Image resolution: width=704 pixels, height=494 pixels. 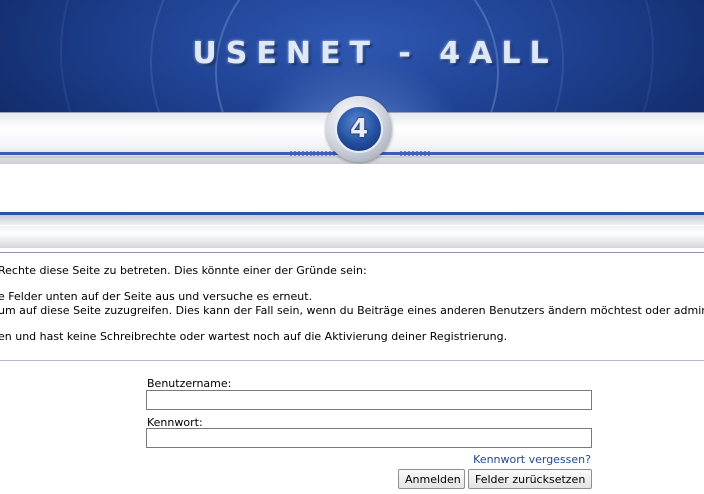 What do you see at coordinates (352, 360) in the screenshot?
I see `section-divider` at bounding box center [352, 360].